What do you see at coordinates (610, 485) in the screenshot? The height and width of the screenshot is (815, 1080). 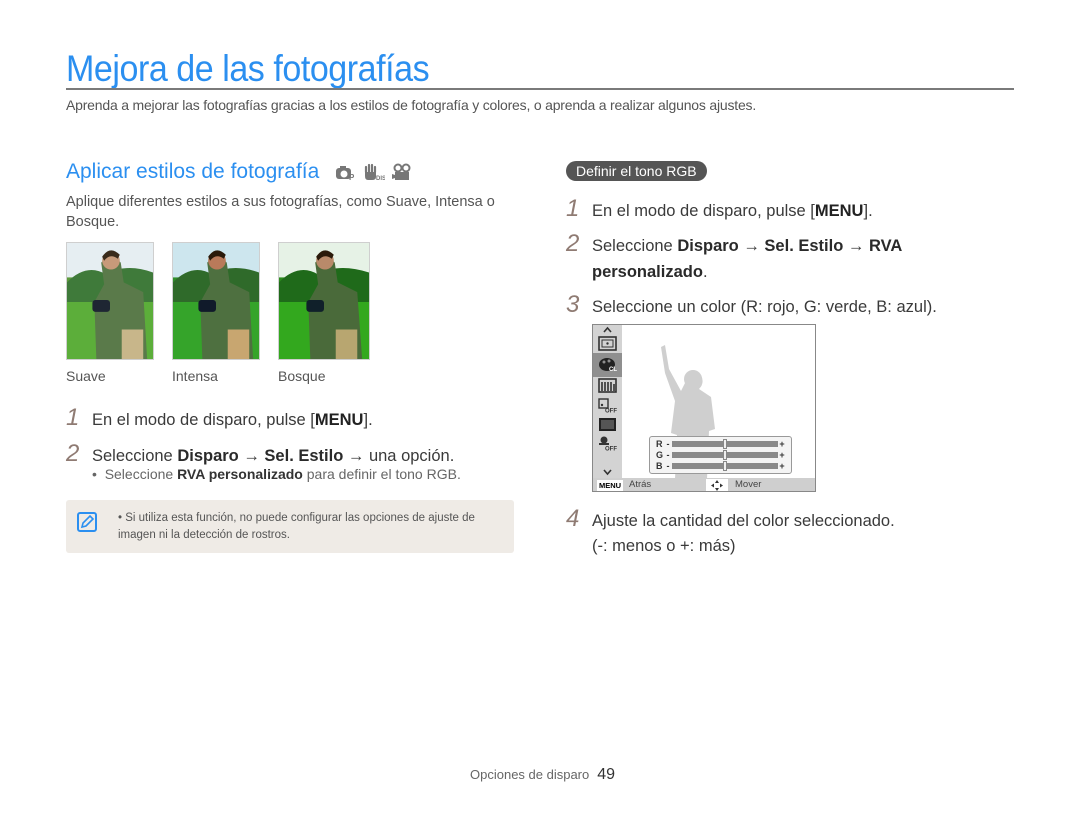 I see `menu-button-label: MENU` at bounding box center [610, 485].